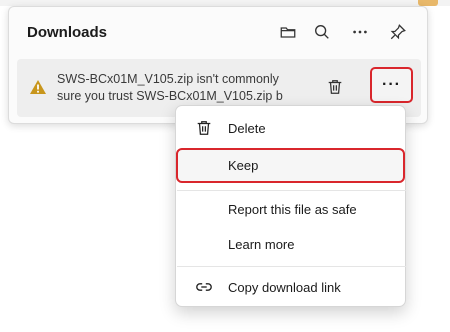  I want to click on panel-title: Downloads, so click(67, 32).